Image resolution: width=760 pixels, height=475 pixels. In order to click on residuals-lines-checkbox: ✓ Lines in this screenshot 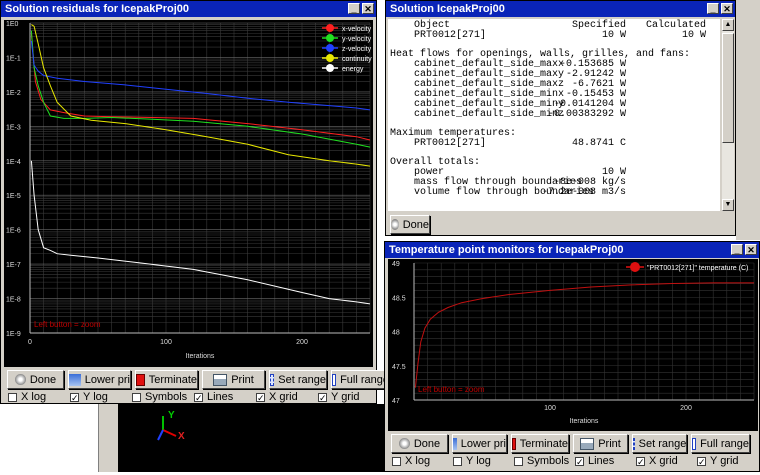, I will do `click(225, 397)`.